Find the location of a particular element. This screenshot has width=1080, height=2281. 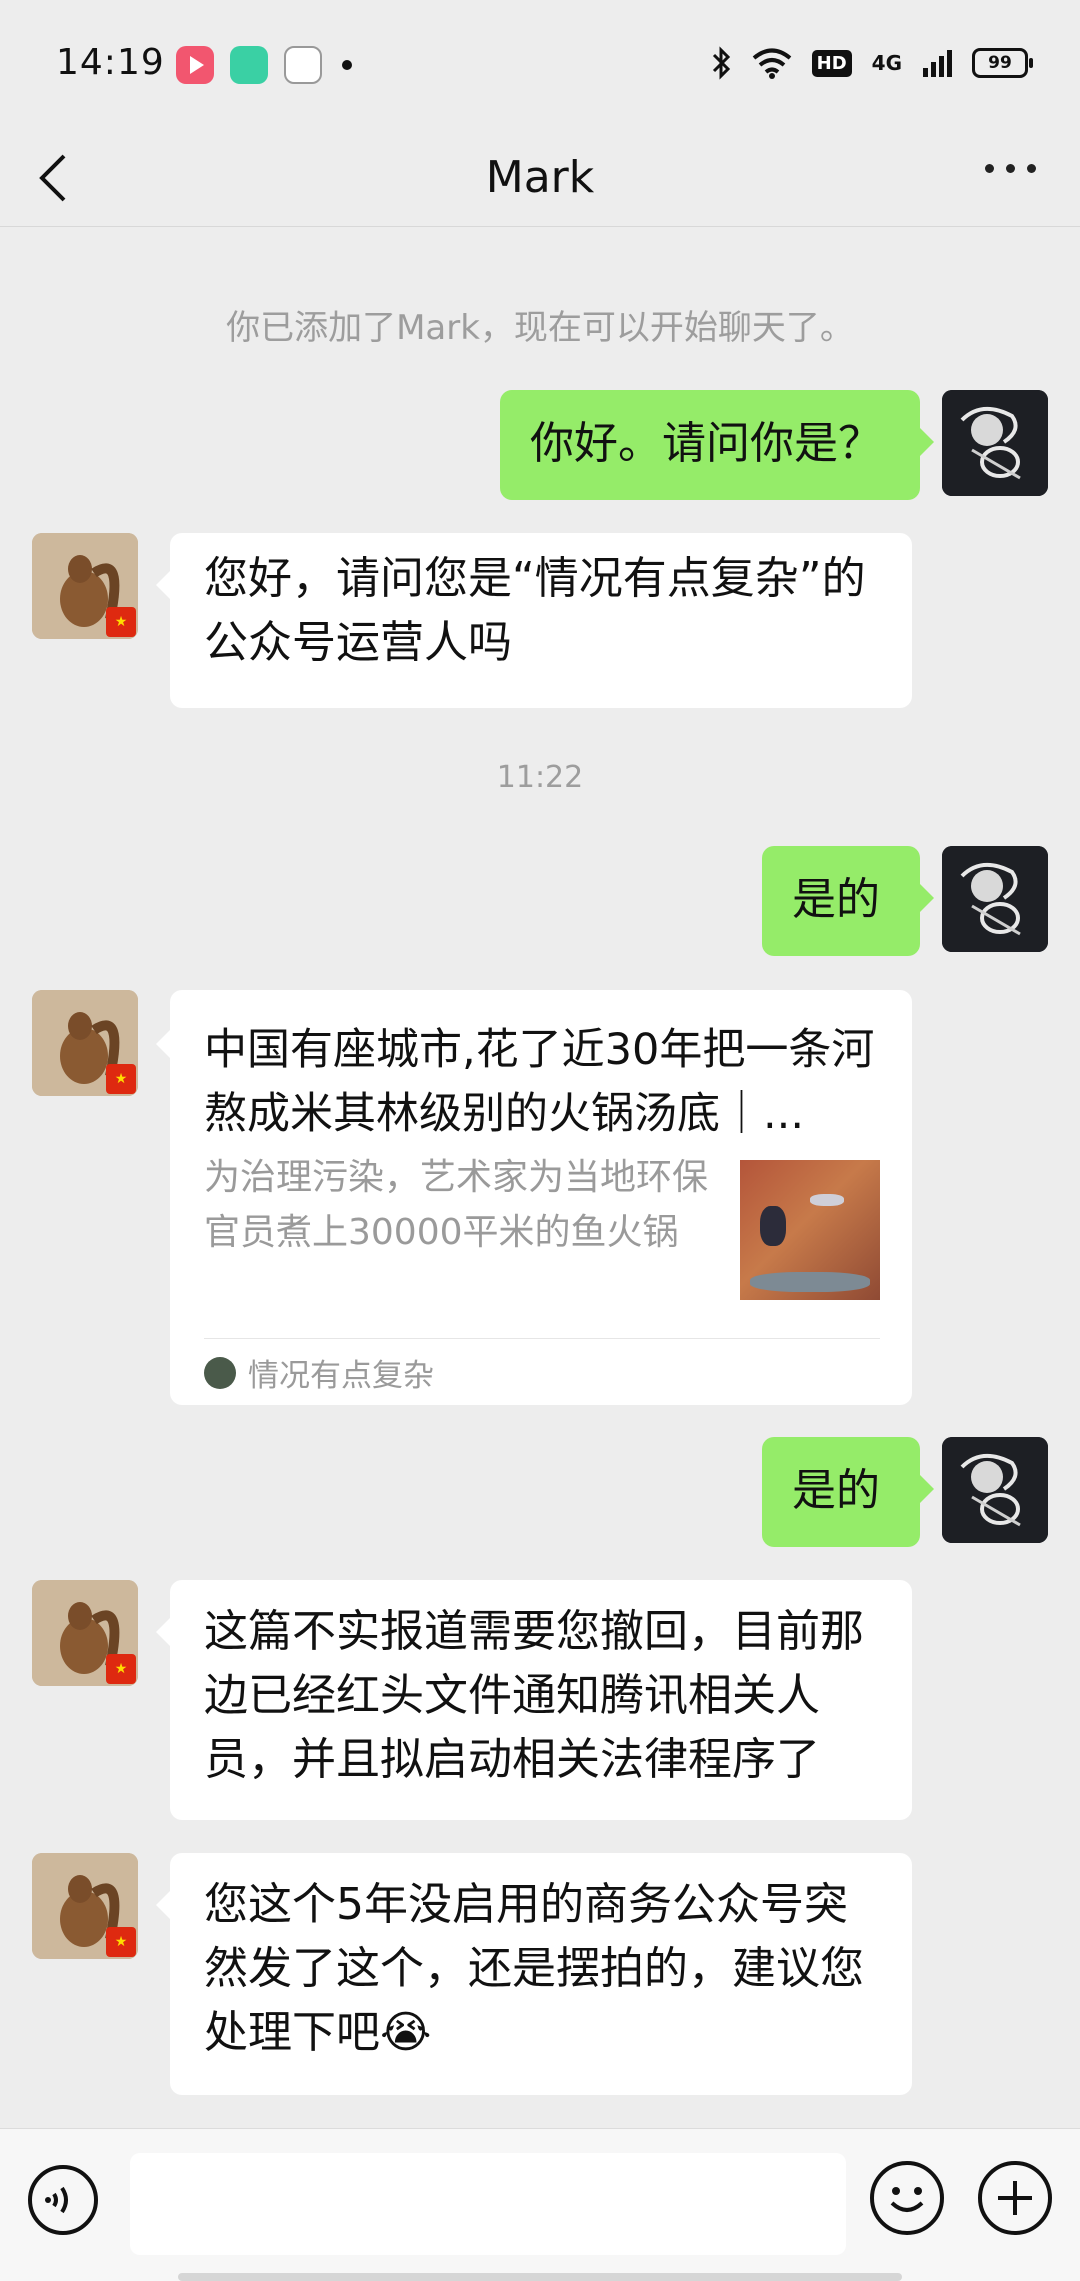

more-icon is located at coordinates (1010, 168).